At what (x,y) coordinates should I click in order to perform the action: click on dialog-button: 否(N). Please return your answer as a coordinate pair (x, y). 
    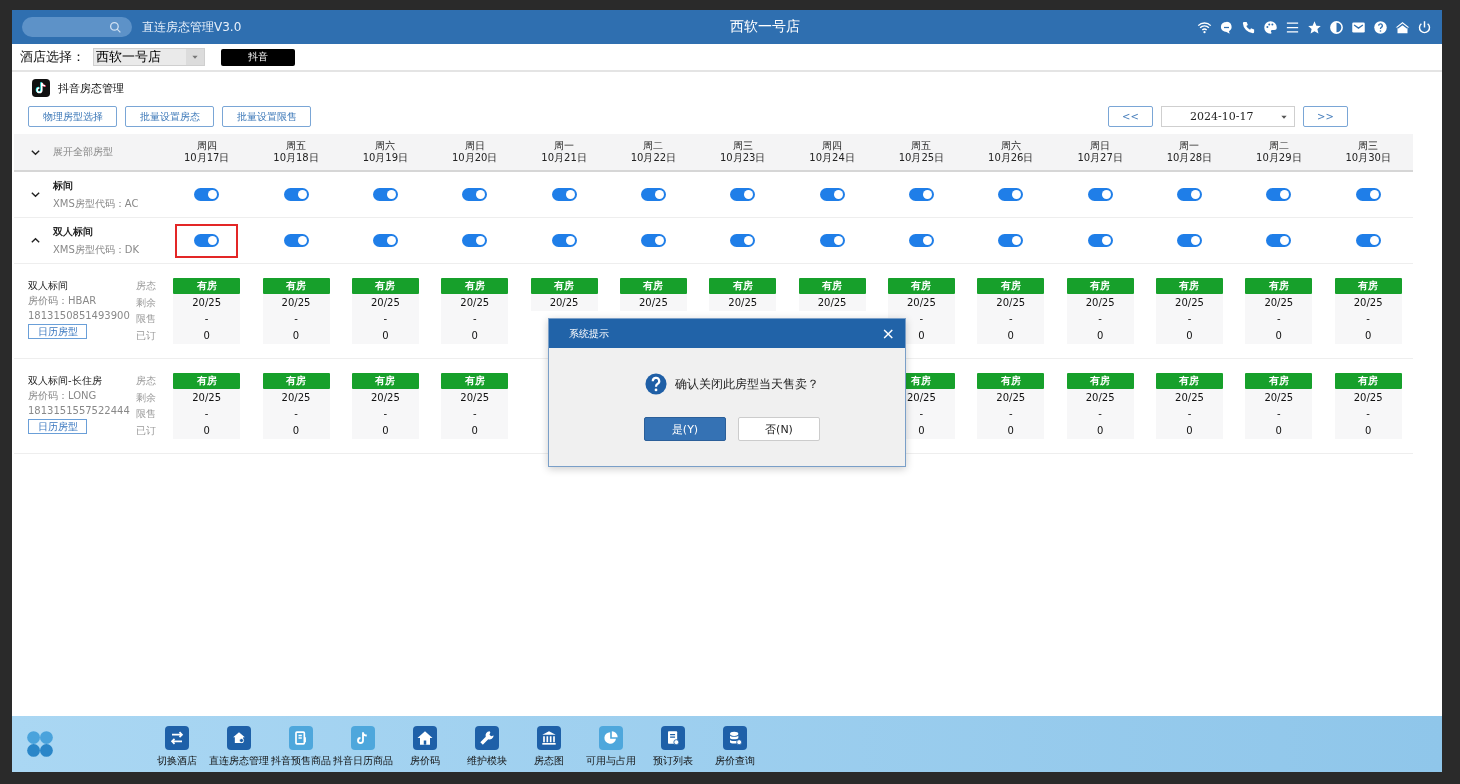
    Looking at the image, I should click on (779, 429).